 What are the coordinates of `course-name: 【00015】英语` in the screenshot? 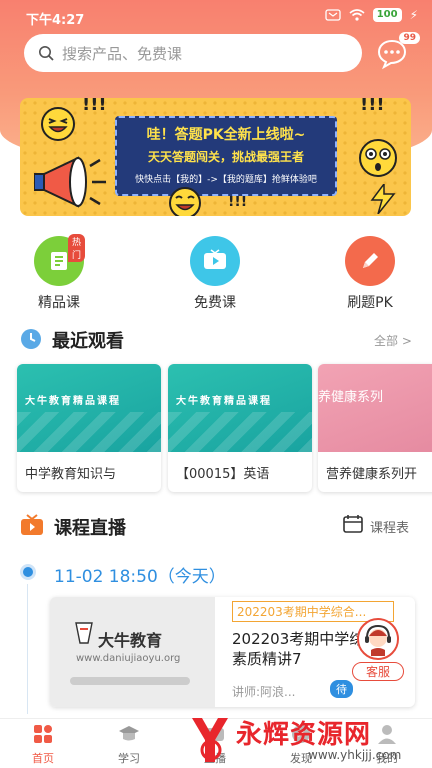 It's located at (223, 474).